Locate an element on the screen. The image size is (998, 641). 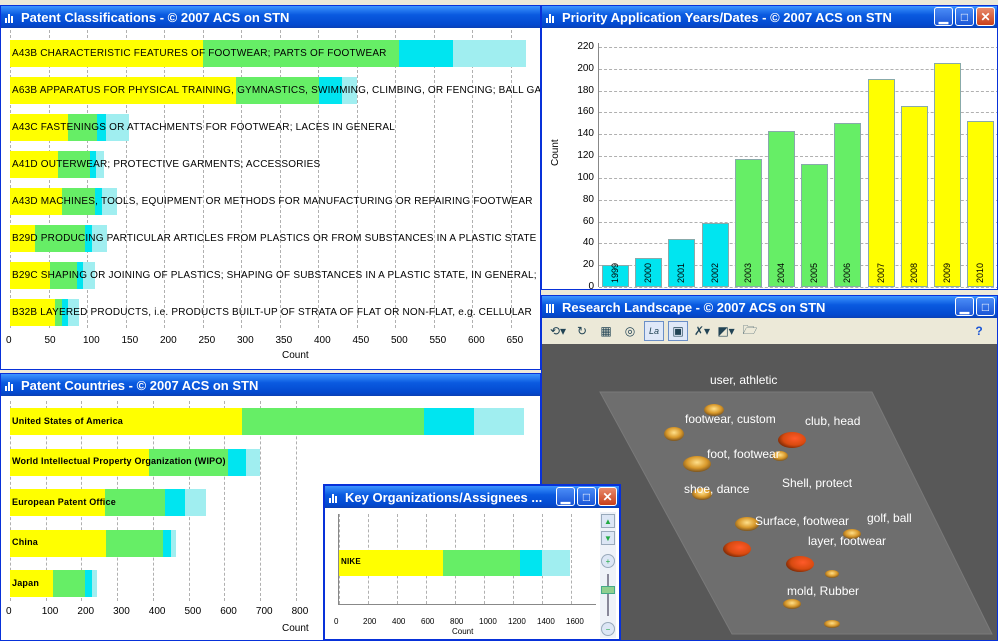
organizations-title-bar: Key Organizations/Assignees ... ▁ □ ✕ is located at coordinates (472, 497).